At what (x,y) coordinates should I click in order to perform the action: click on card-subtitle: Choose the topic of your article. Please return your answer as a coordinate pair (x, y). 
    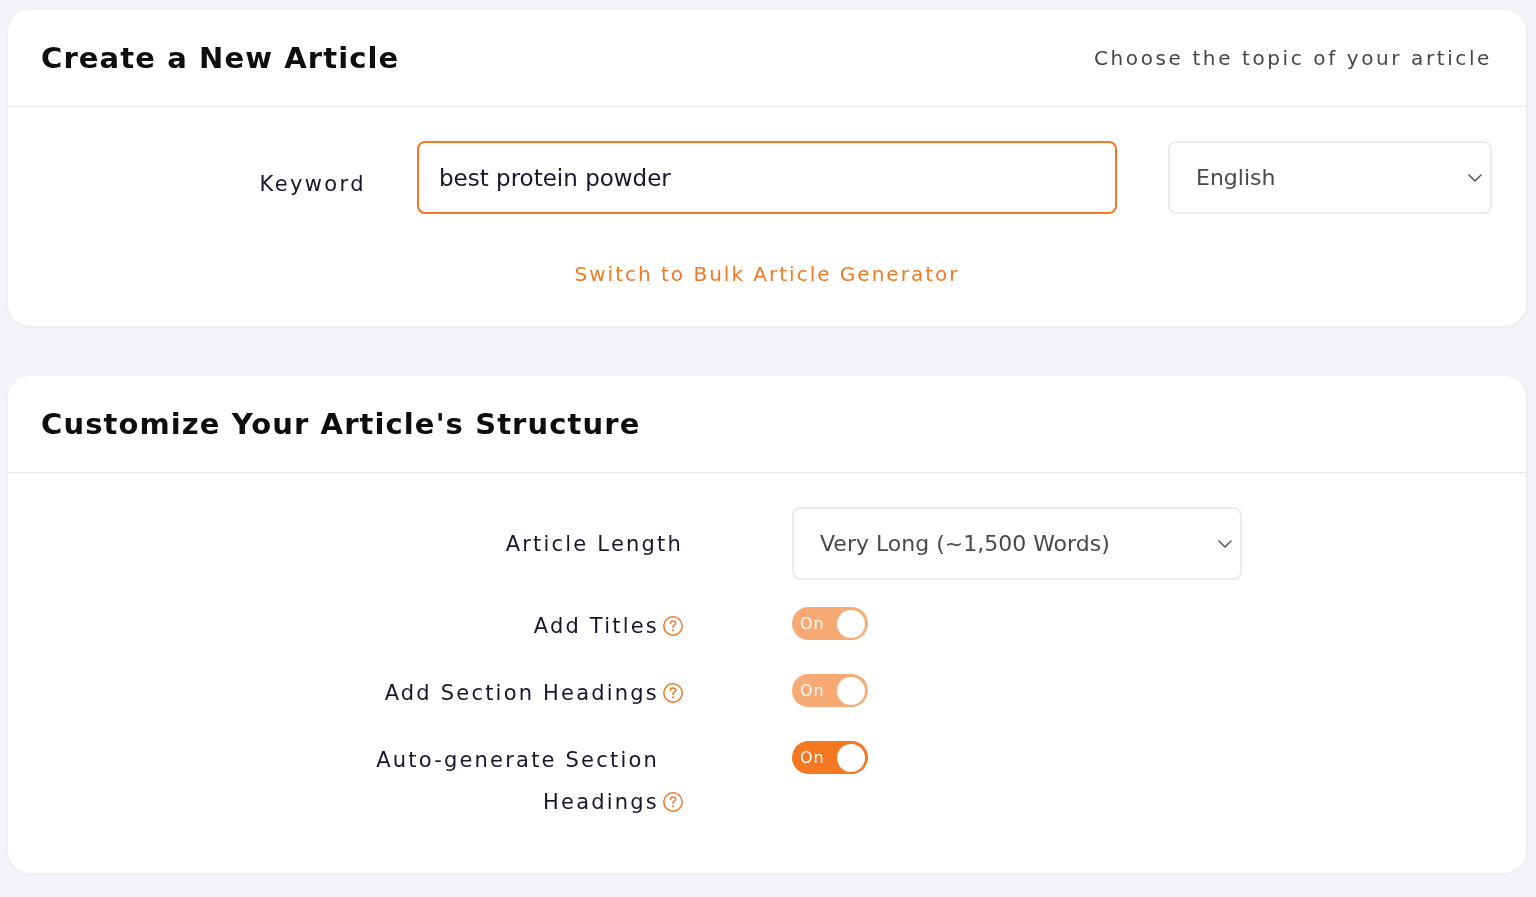
    Looking at the image, I should click on (1293, 58).